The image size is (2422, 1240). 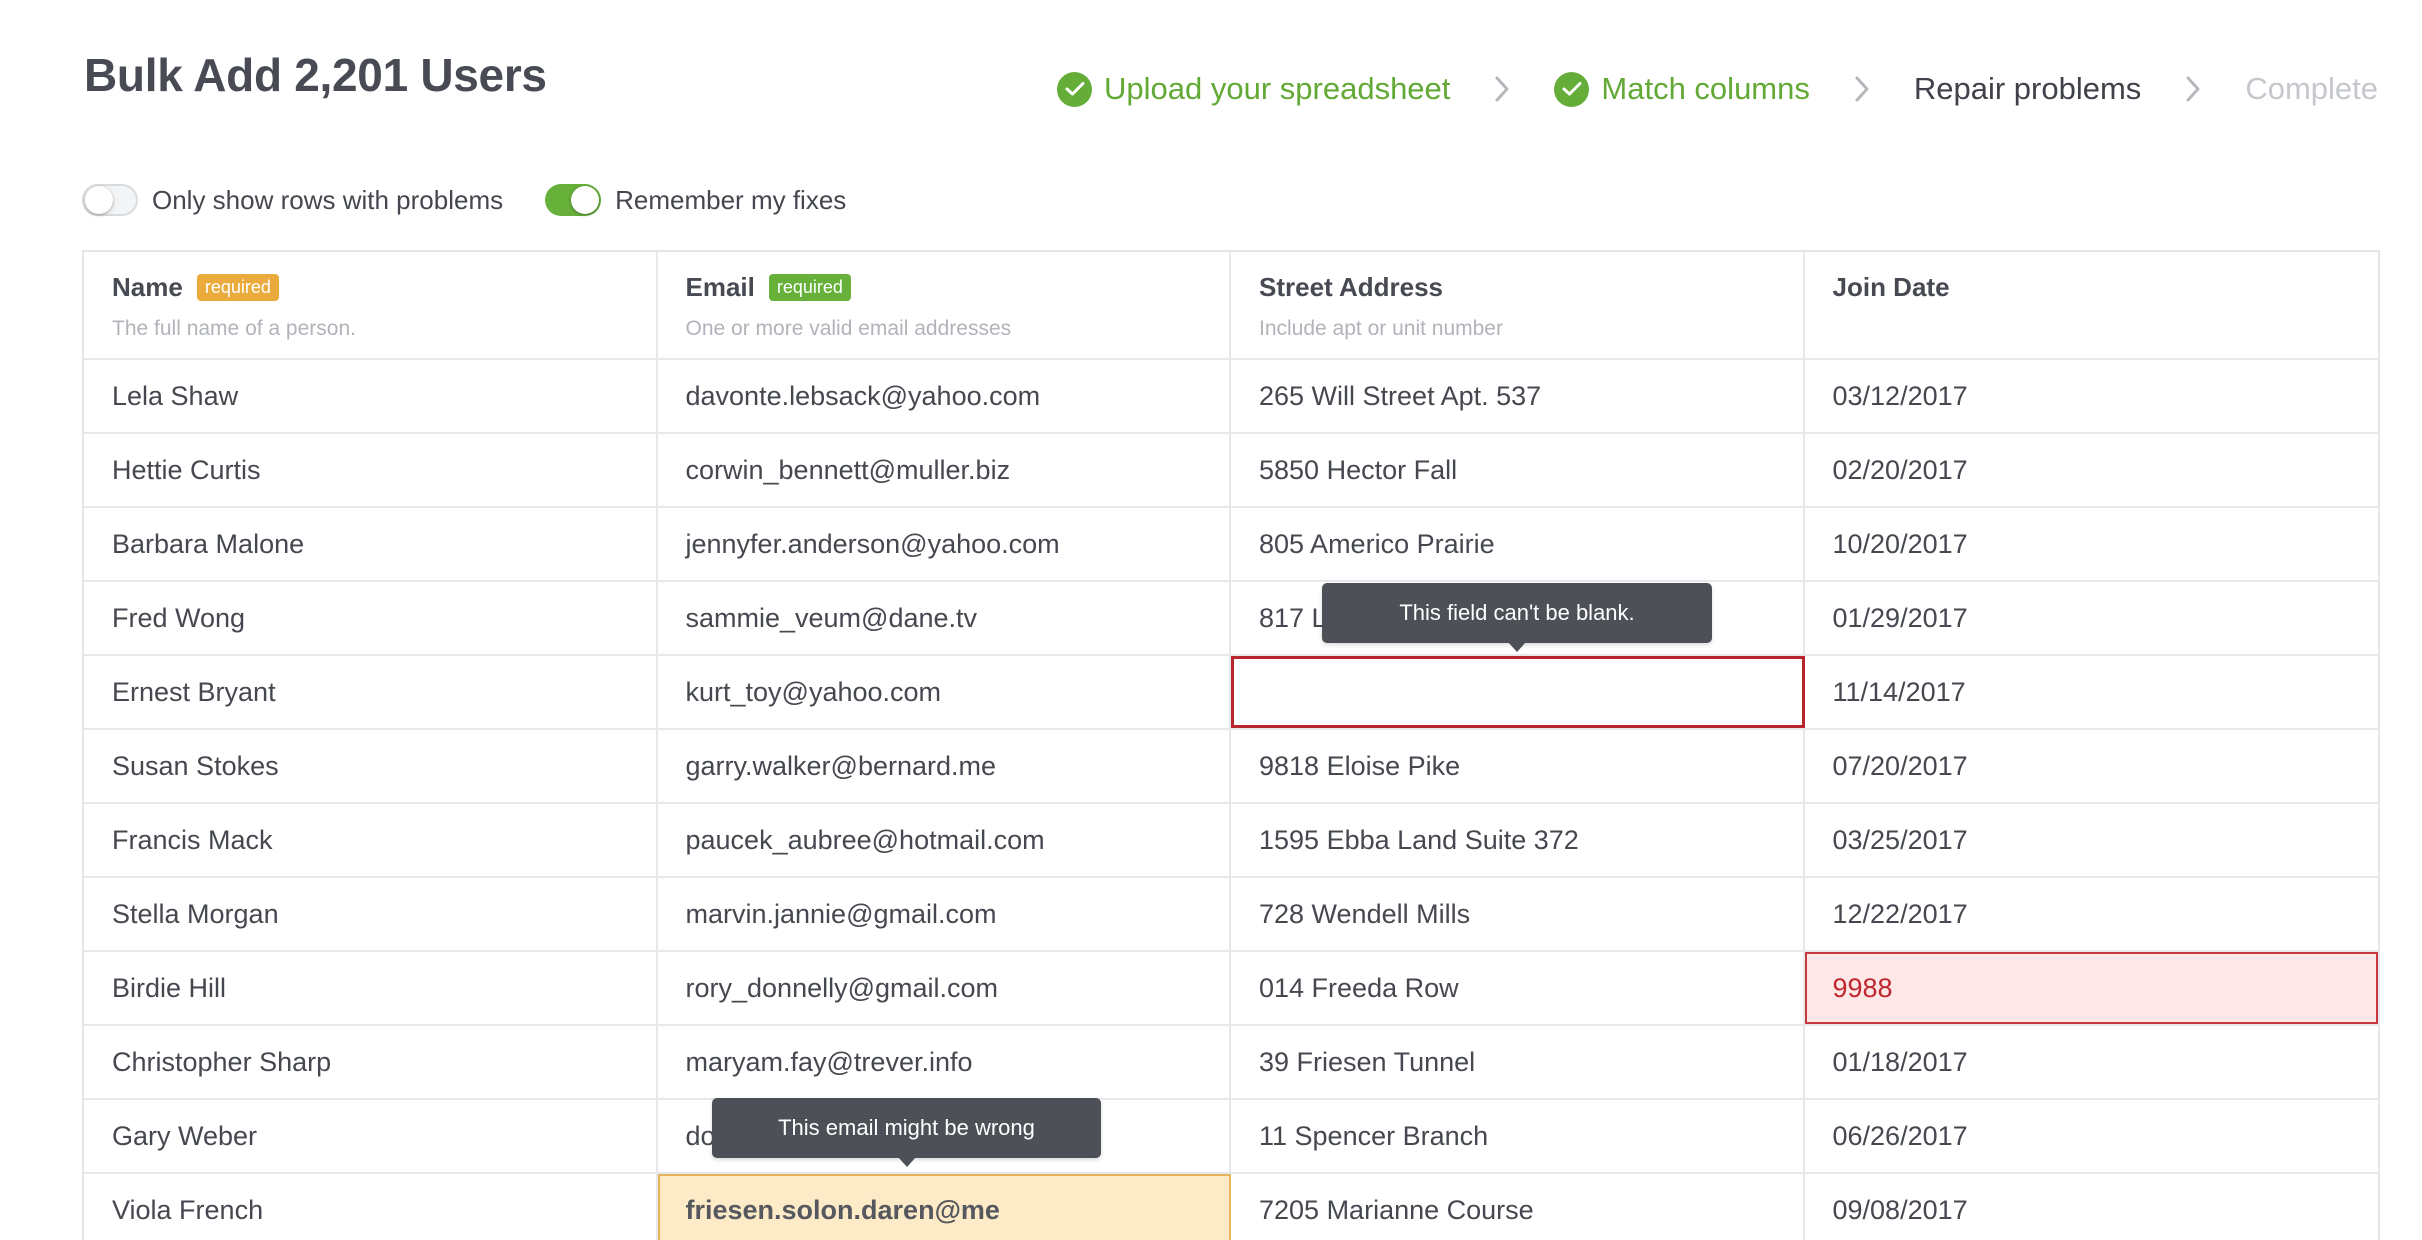 I want to click on column-title: Name, so click(x=147, y=287).